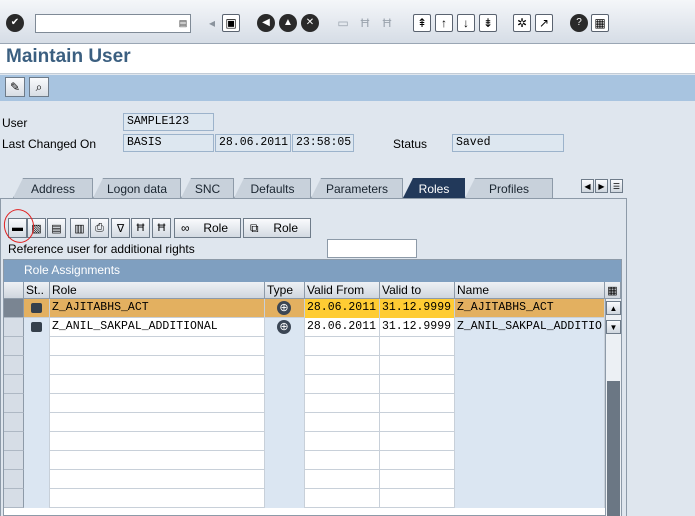 Image resolution: width=695 pixels, height=516 pixels. Describe the element at coordinates (137, 188) in the screenshot. I see `tab-logon-data: Logon data` at that location.